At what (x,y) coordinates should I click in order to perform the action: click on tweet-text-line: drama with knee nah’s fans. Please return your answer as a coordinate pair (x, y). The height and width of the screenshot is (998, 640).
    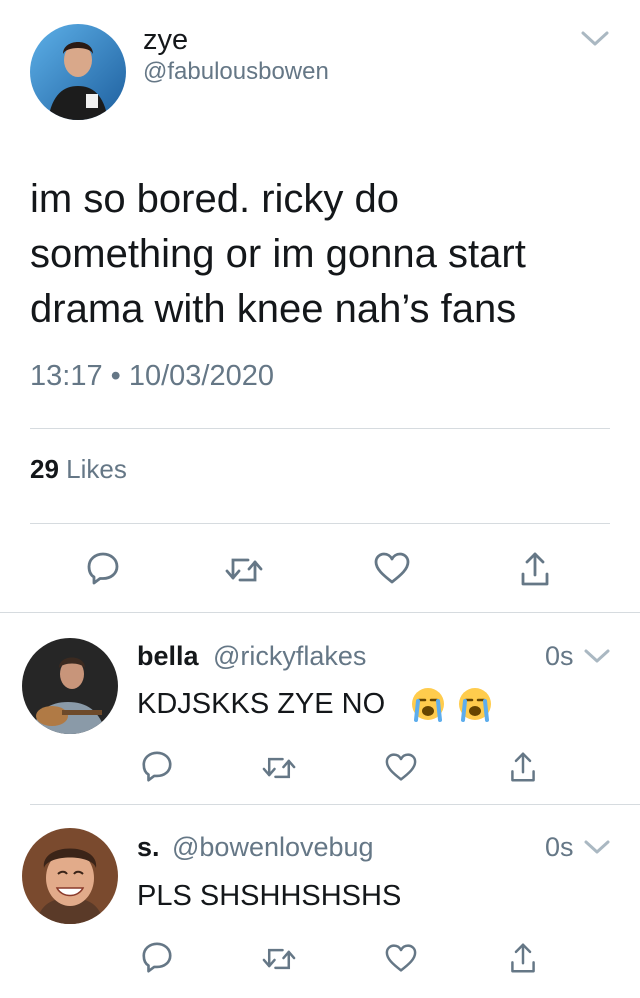
    Looking at the image, I should click on (273, 309).